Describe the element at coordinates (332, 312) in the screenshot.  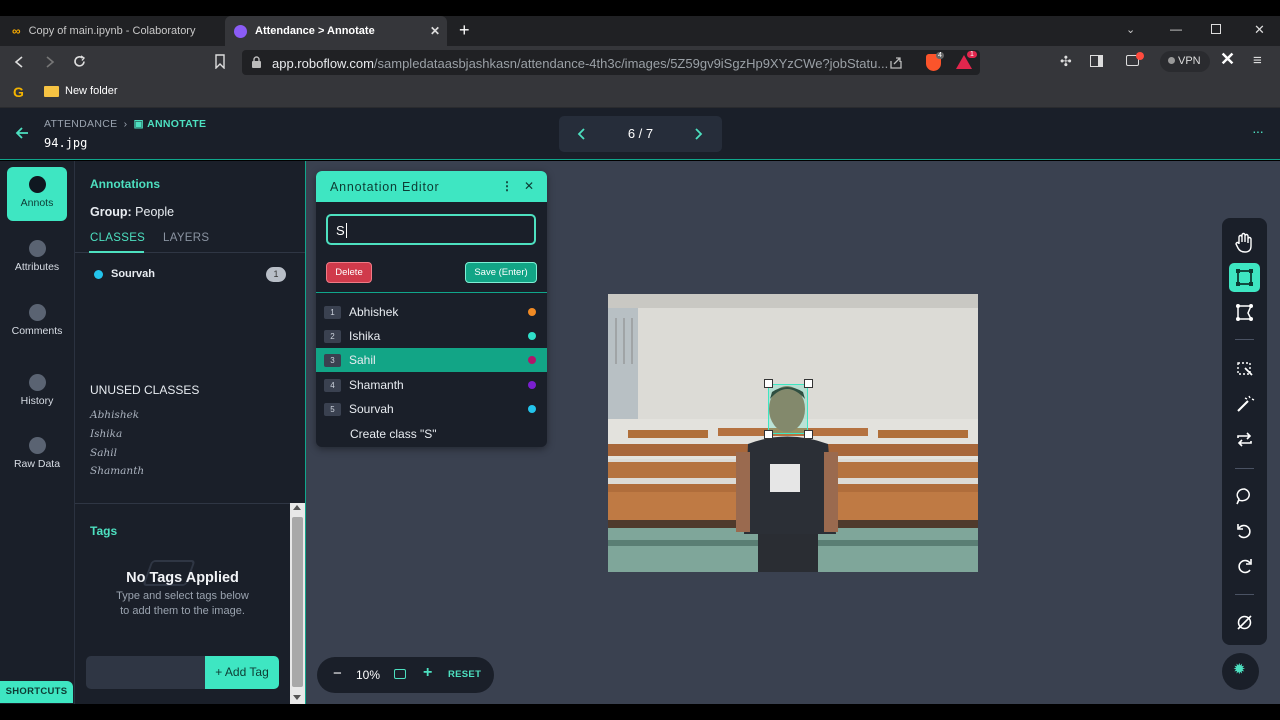
I see `option-number: 1` at that location.